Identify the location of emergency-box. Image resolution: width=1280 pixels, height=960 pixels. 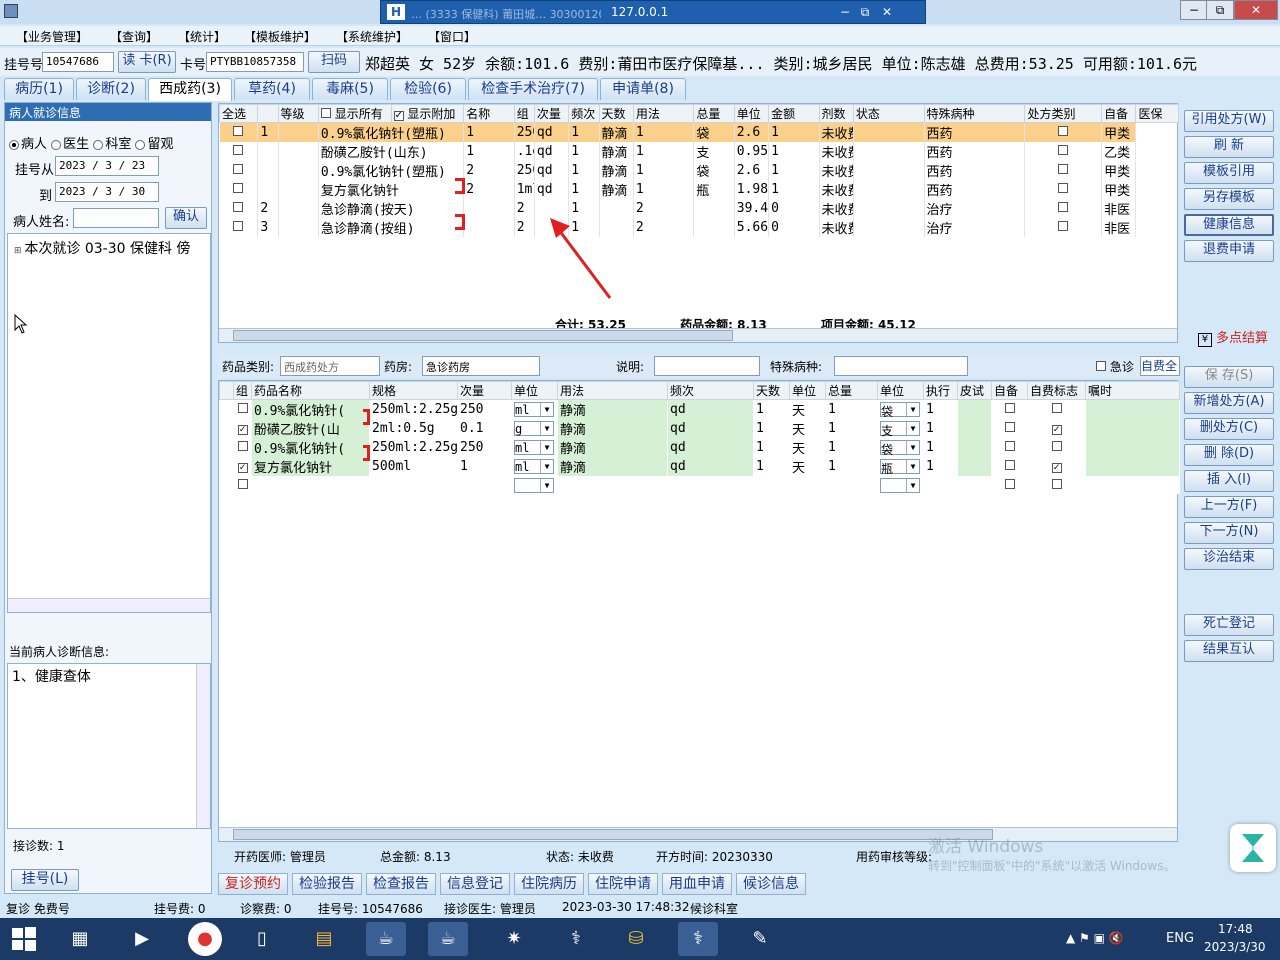
(1101, 366).